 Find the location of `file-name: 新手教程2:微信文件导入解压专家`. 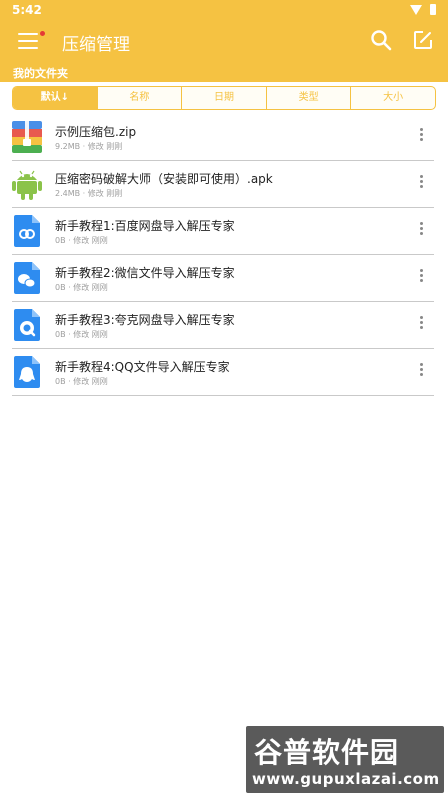

file-name: 新手教程2:微信文件导入解压专家 is located at coordinates (145, 273).